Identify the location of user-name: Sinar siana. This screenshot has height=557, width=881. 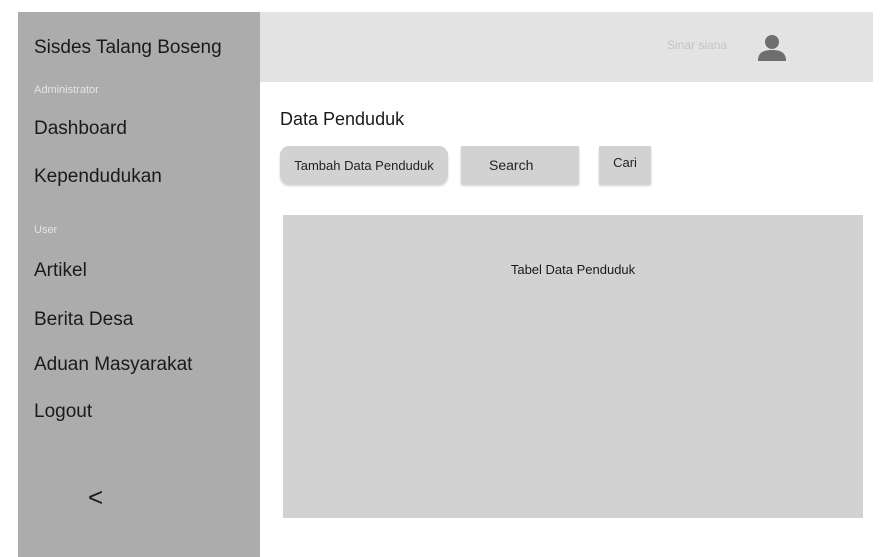
(697, 45).